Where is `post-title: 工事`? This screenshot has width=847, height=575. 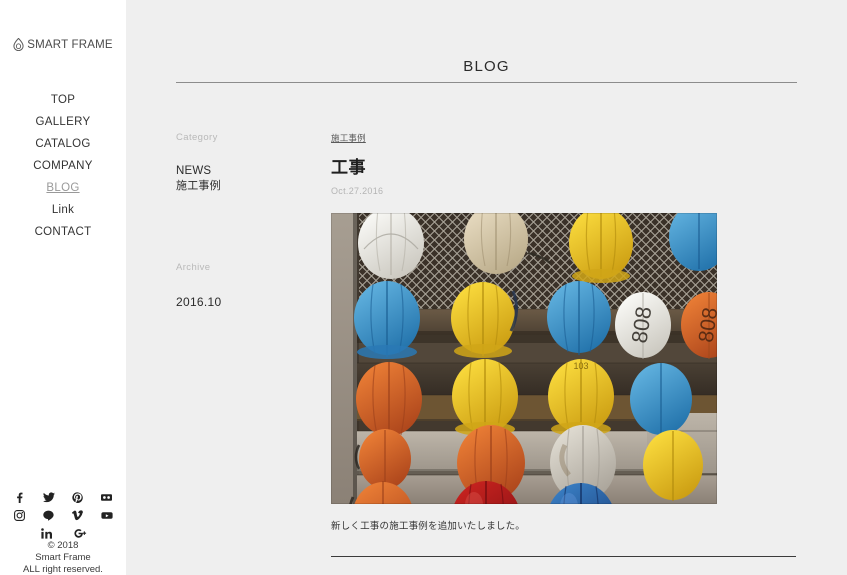
post-title: 工事 is located at coordinates (588, 168).